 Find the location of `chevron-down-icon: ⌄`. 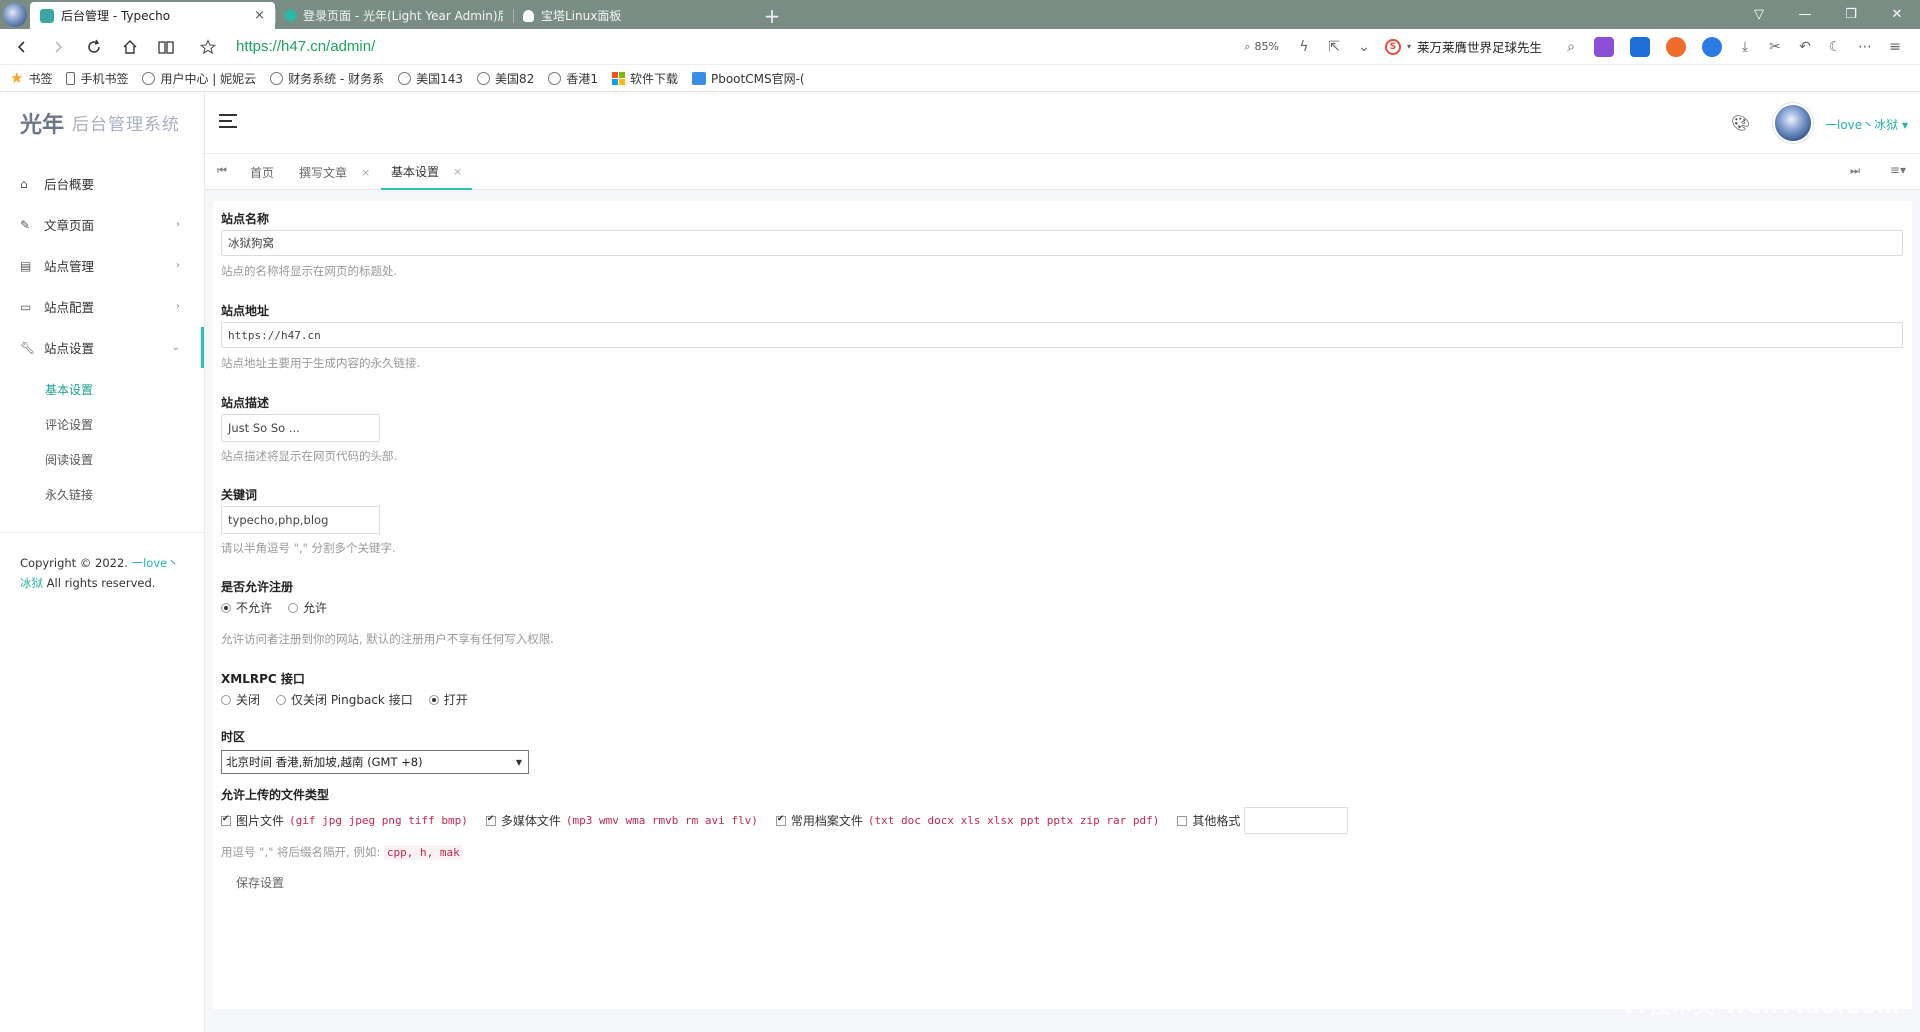

chevron-down-icon: ⌄ is located at coordinates (1364, 47).